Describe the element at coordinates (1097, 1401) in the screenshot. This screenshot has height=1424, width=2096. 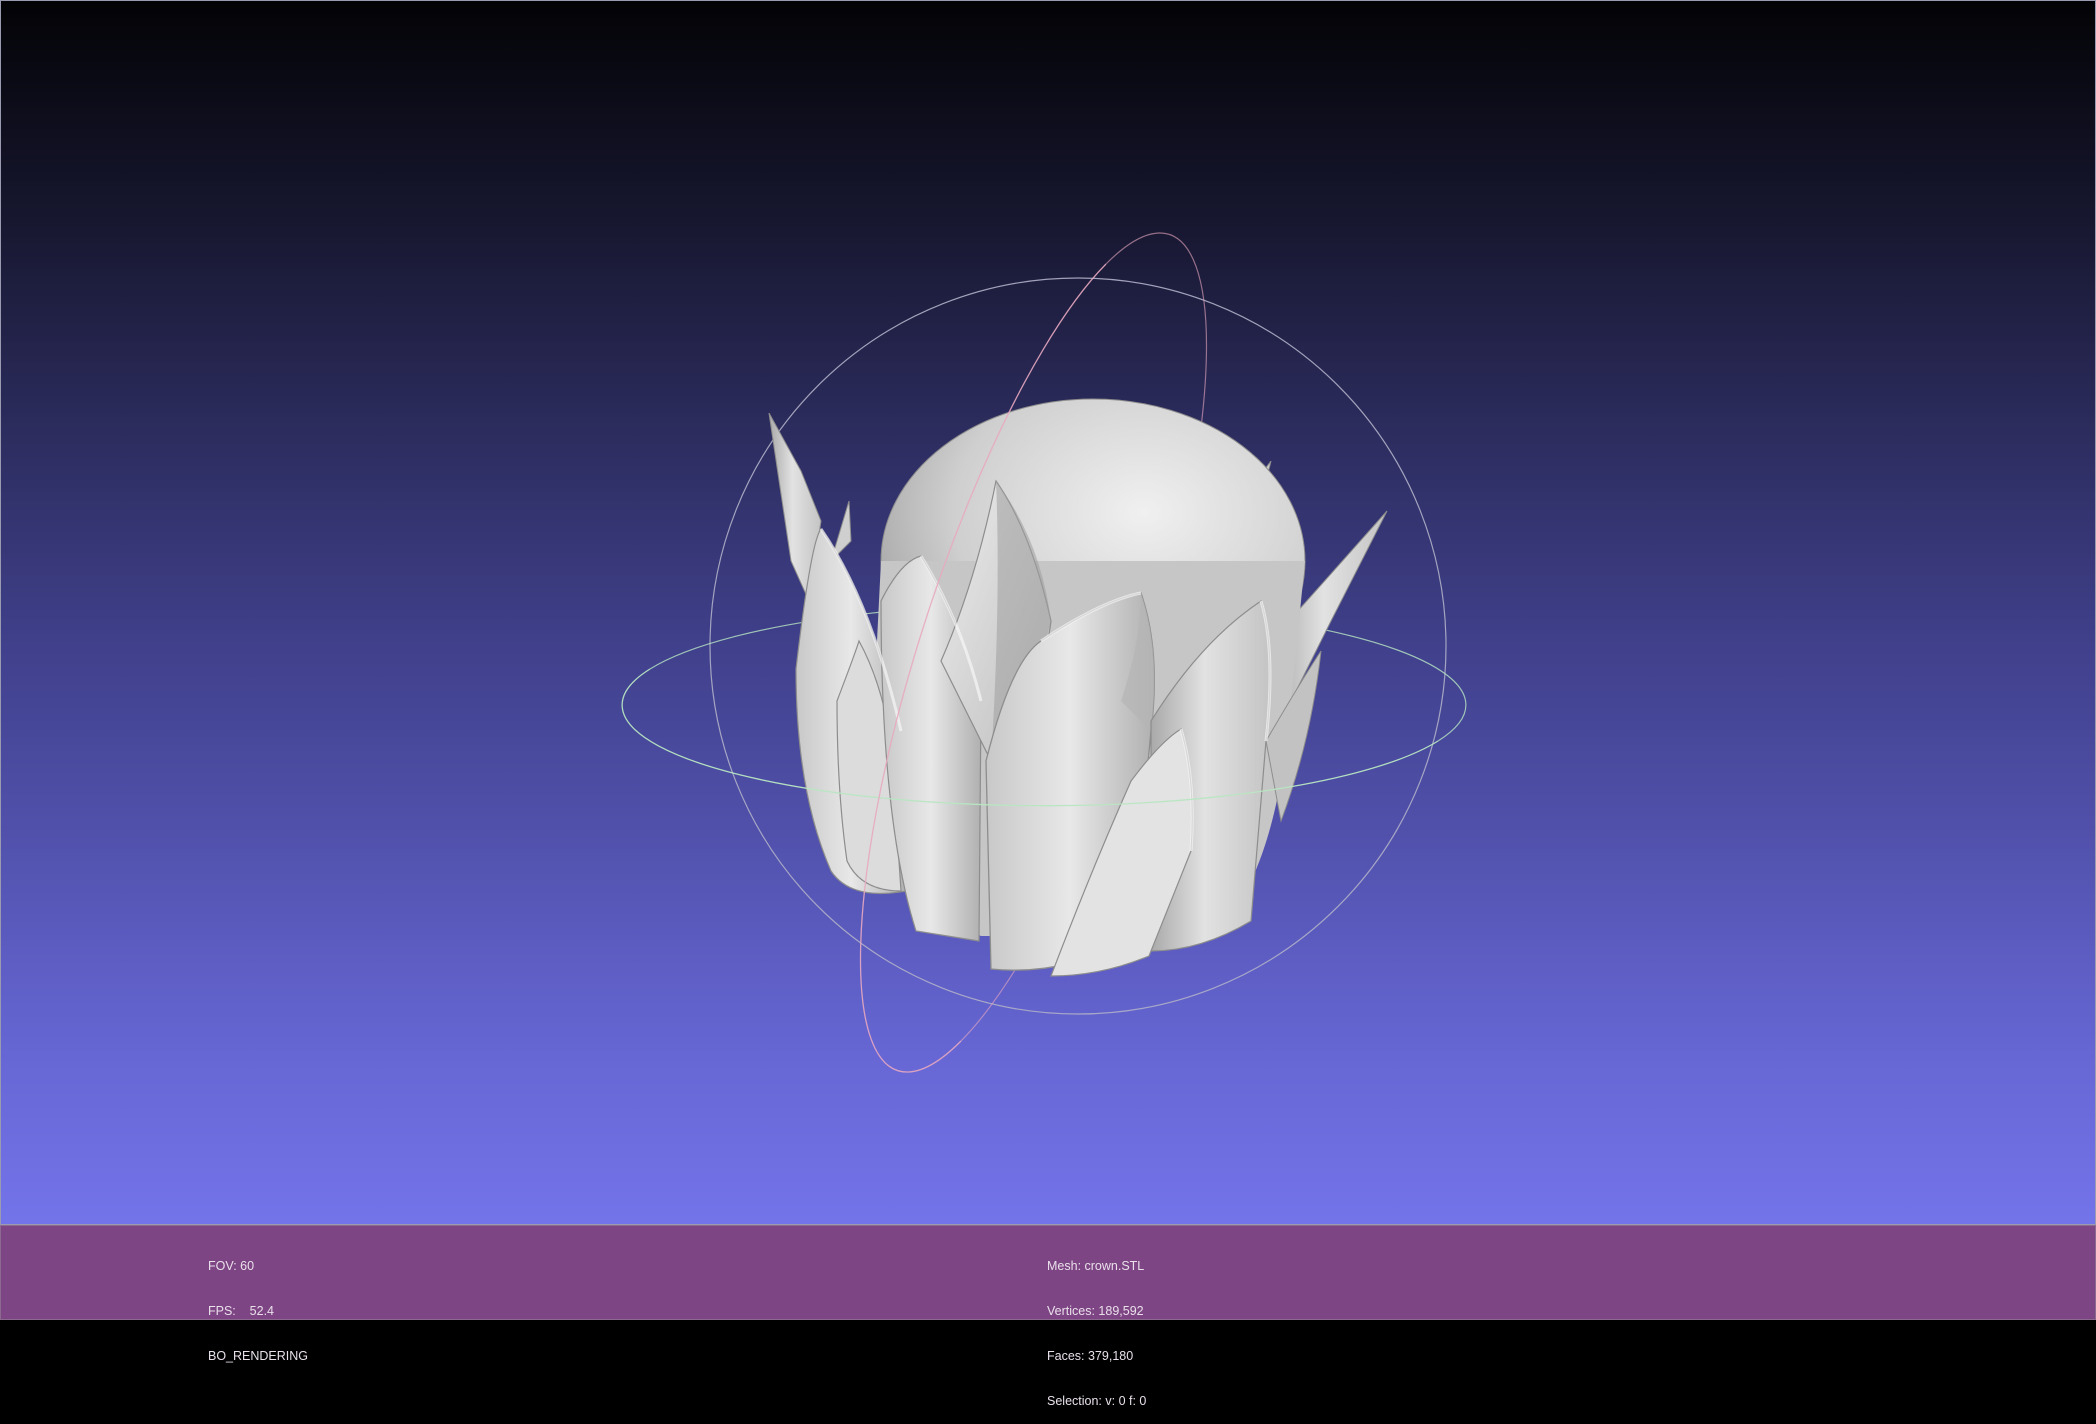
I see `selection-label: Selection: v: 0 f: 0` at that location.